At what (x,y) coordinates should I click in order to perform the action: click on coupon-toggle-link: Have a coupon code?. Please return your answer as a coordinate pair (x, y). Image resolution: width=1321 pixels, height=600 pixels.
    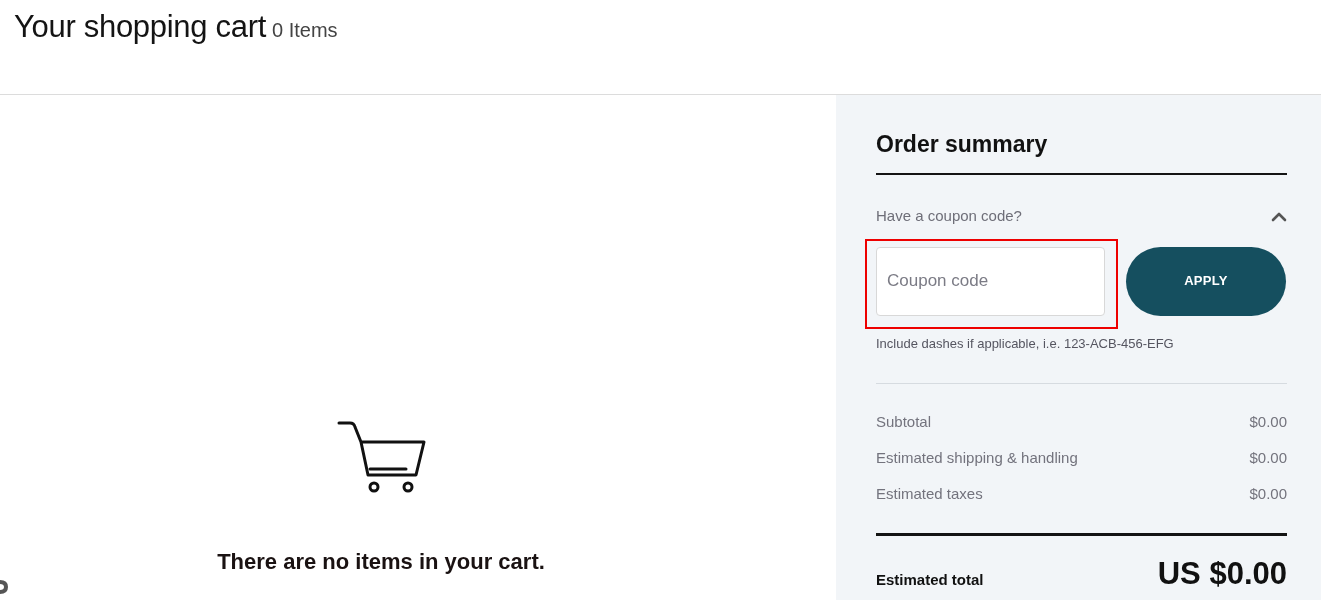
    Looking at the image, I should click on (949, 216).